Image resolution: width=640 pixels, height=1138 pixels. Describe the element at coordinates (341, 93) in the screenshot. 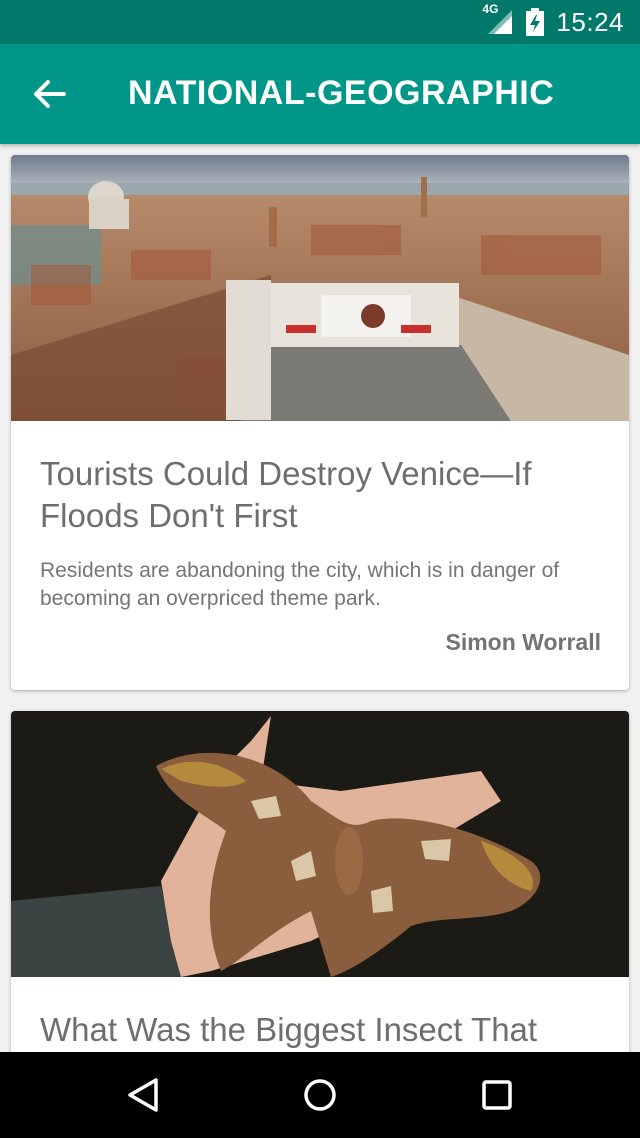

I see `page-title: NATIONAL-GEOGRAPHIC` at that location.